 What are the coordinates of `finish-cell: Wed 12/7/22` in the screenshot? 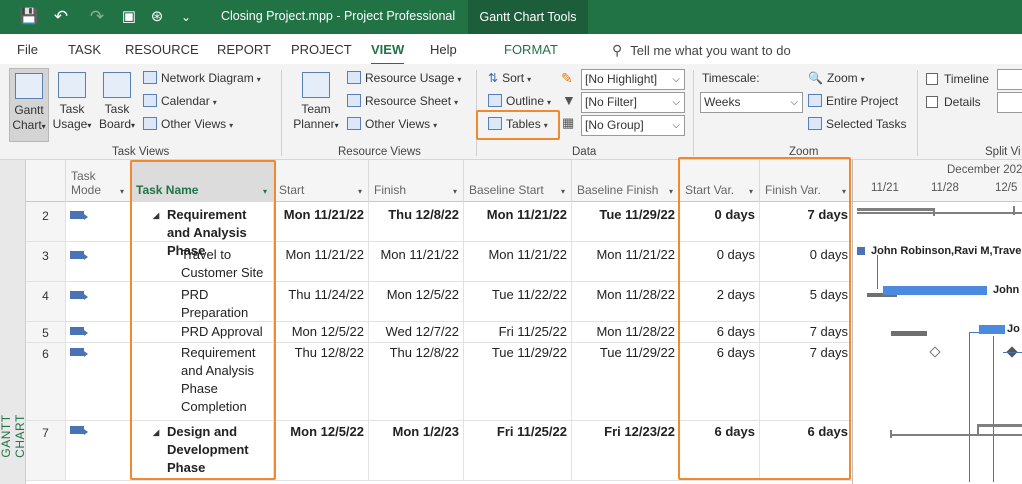 It's located at (416, 332).